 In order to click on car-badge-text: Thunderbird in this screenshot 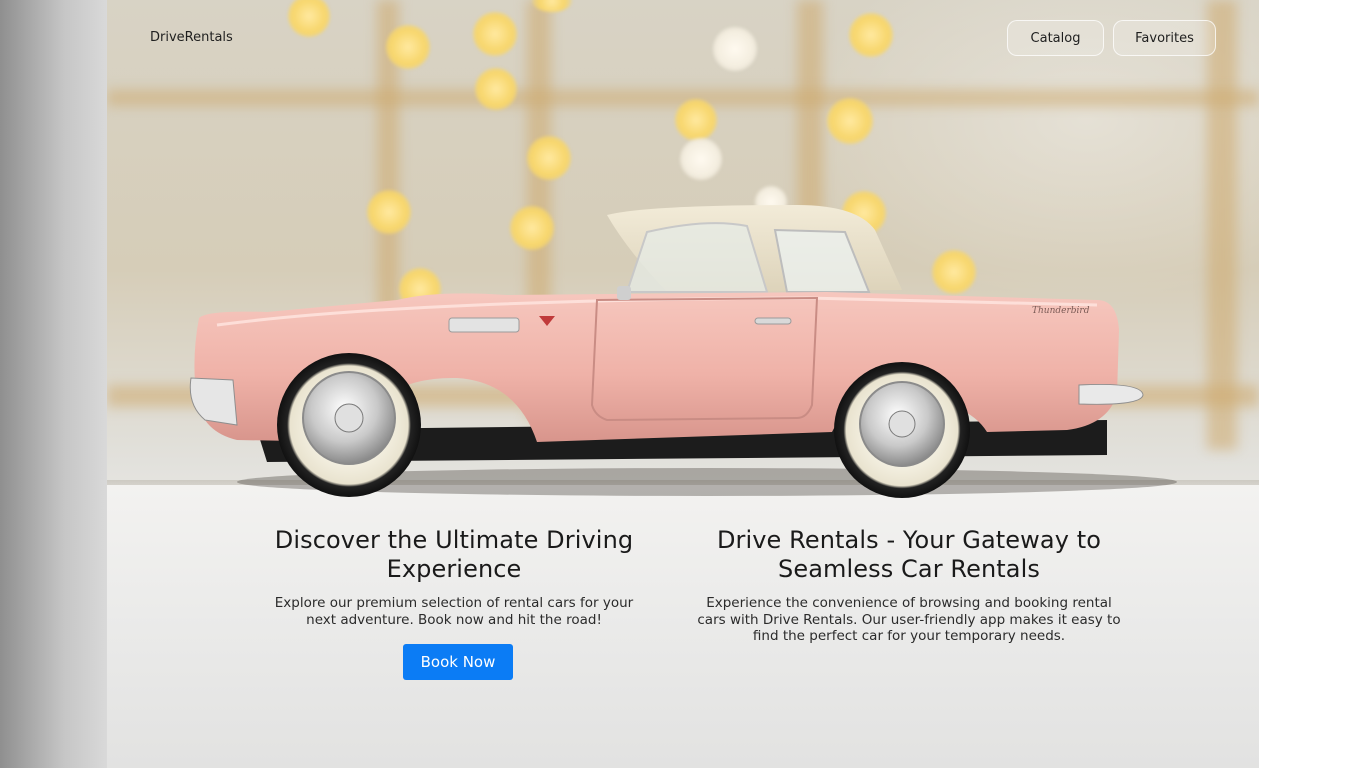, I will do `click(1061, 311)`.